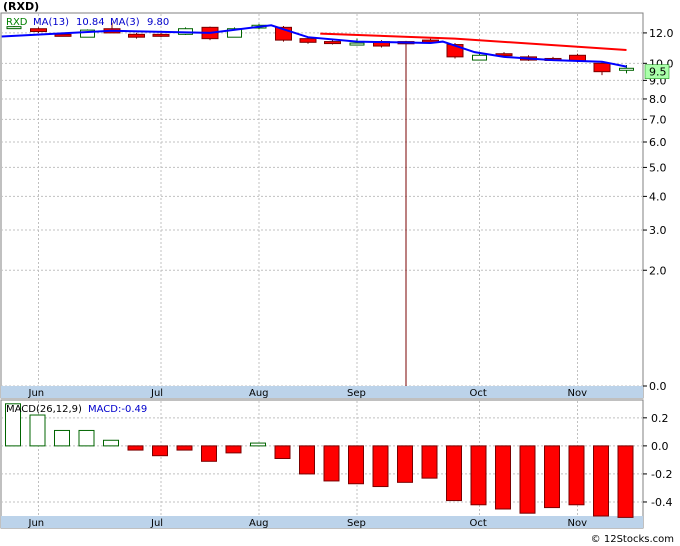 This screenshot has height=546, width=680. I want to click on price-tick-label: 12.0, so click(661, 33).